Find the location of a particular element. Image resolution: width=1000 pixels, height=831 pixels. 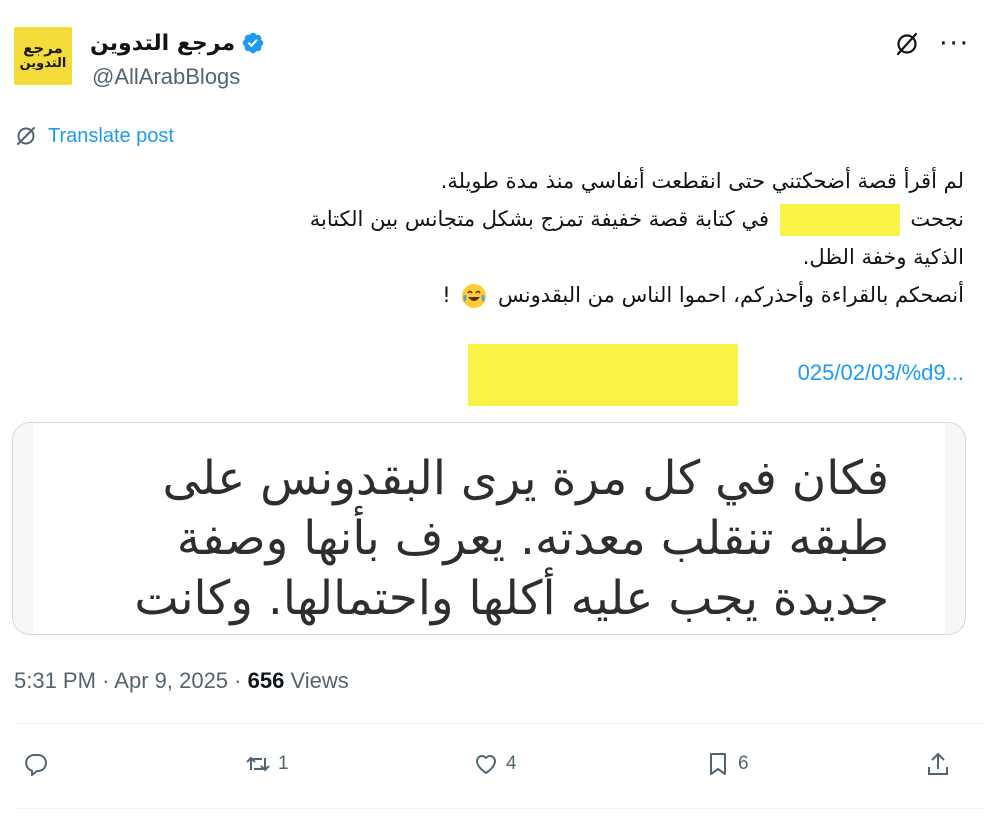

reply-button is located at coordinates (39, 764).